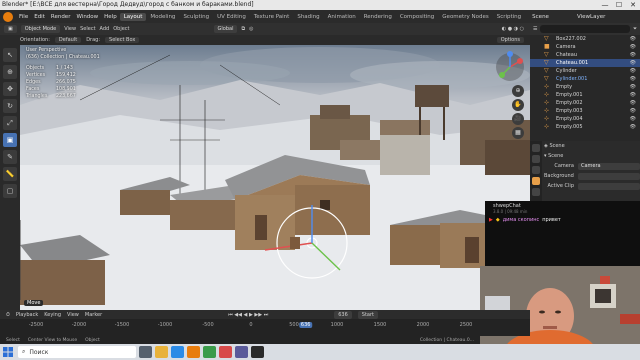  Describe the element at coordinates (510, 67) in the screenshot. I see `navigation-gizmo` at that location.